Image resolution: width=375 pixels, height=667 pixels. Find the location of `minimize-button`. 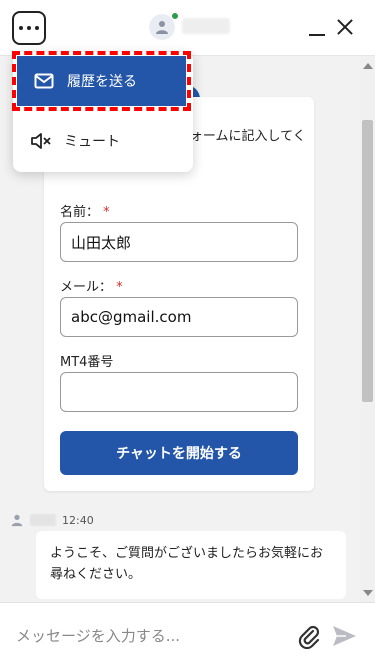

minimize-button is located at coordinates (317, 31).